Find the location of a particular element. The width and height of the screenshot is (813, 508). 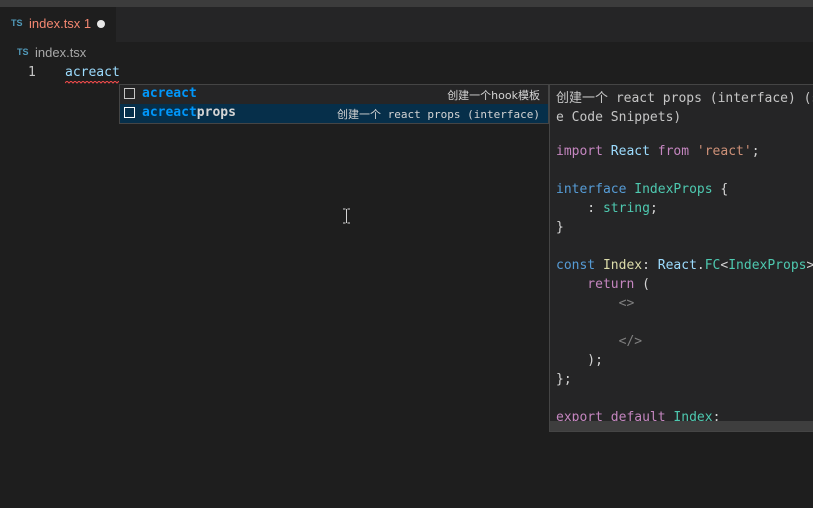

breadcrumb: TS index.tsx is located at coordinates (406, 53).